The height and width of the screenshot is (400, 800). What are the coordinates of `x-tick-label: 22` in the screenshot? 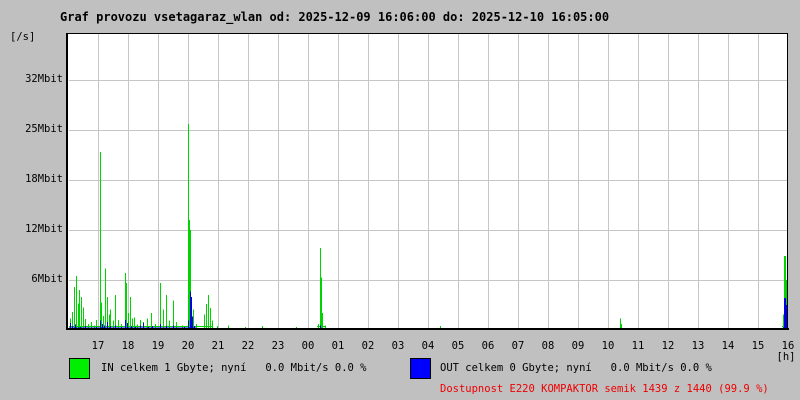 It's located at (248, 346).